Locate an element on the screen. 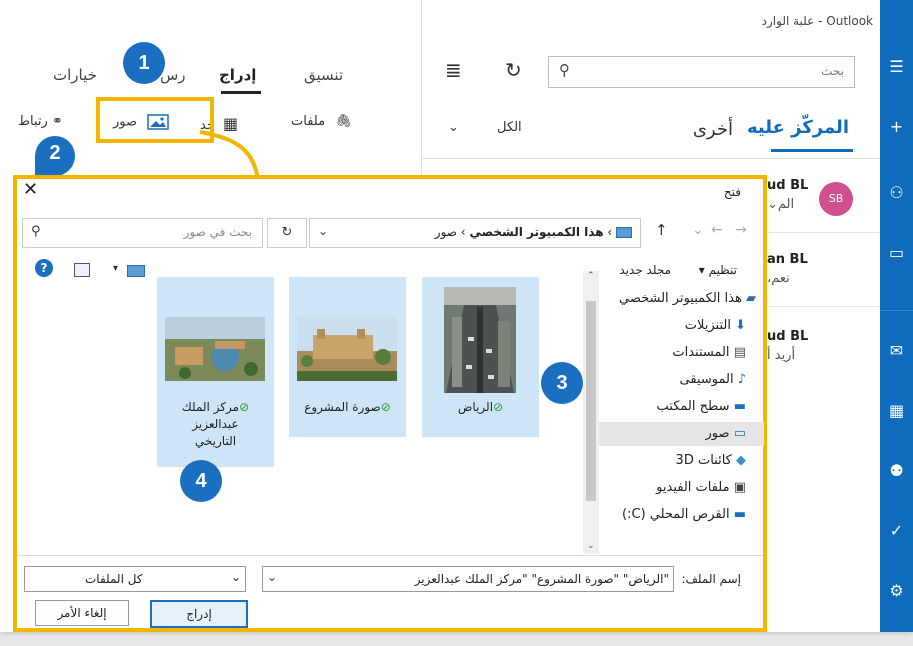 The image size is (913, 646). file-name: ⊘الرياض is located at coordinates (480, 407).